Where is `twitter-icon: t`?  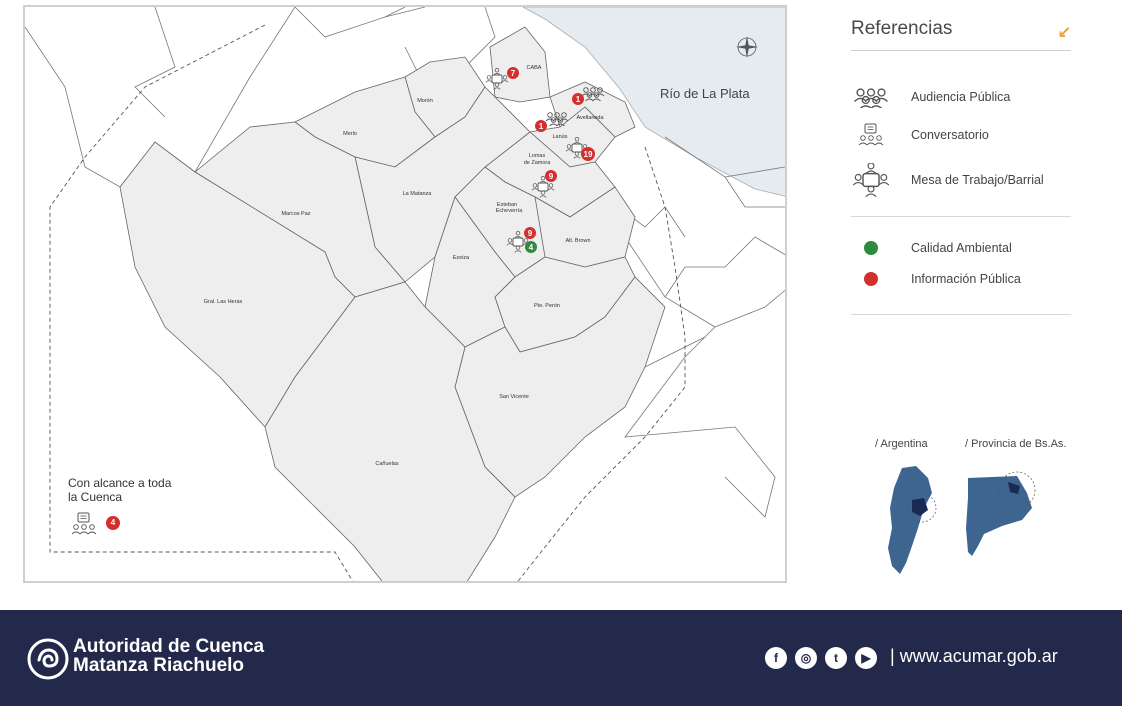
twitter-icon: t is located at coordinates (836, 658).